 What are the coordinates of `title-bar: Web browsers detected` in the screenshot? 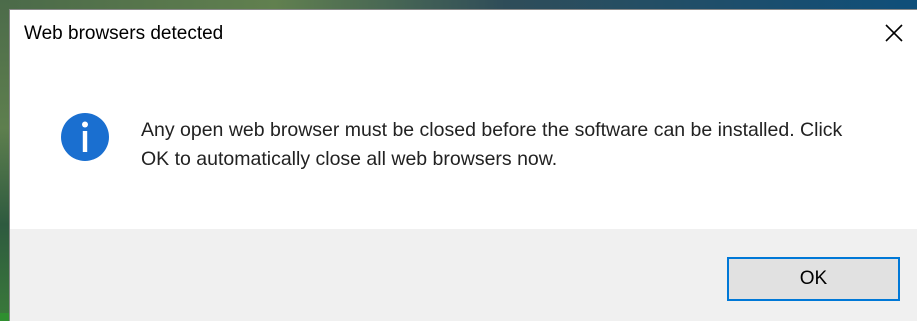 It's located at (463, 33).